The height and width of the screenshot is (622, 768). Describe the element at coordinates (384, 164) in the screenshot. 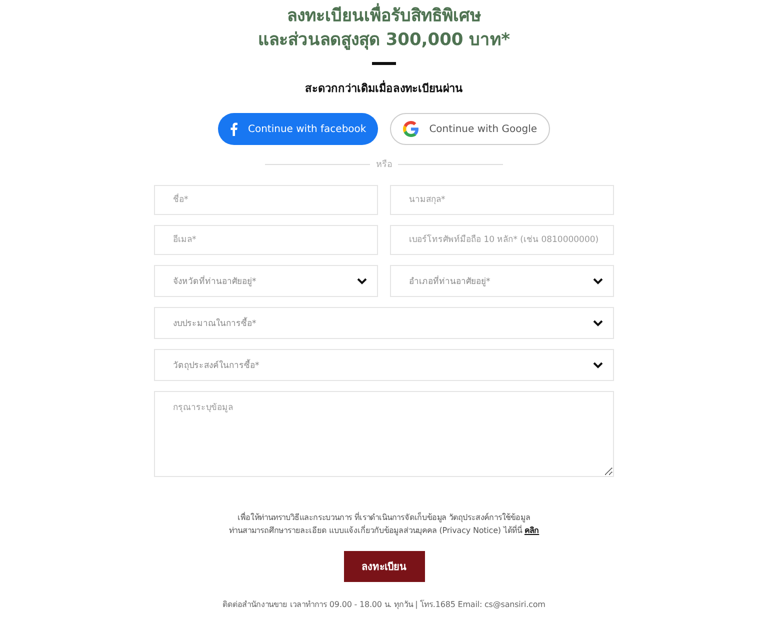

I see `divider-label: หรือ` at that location.